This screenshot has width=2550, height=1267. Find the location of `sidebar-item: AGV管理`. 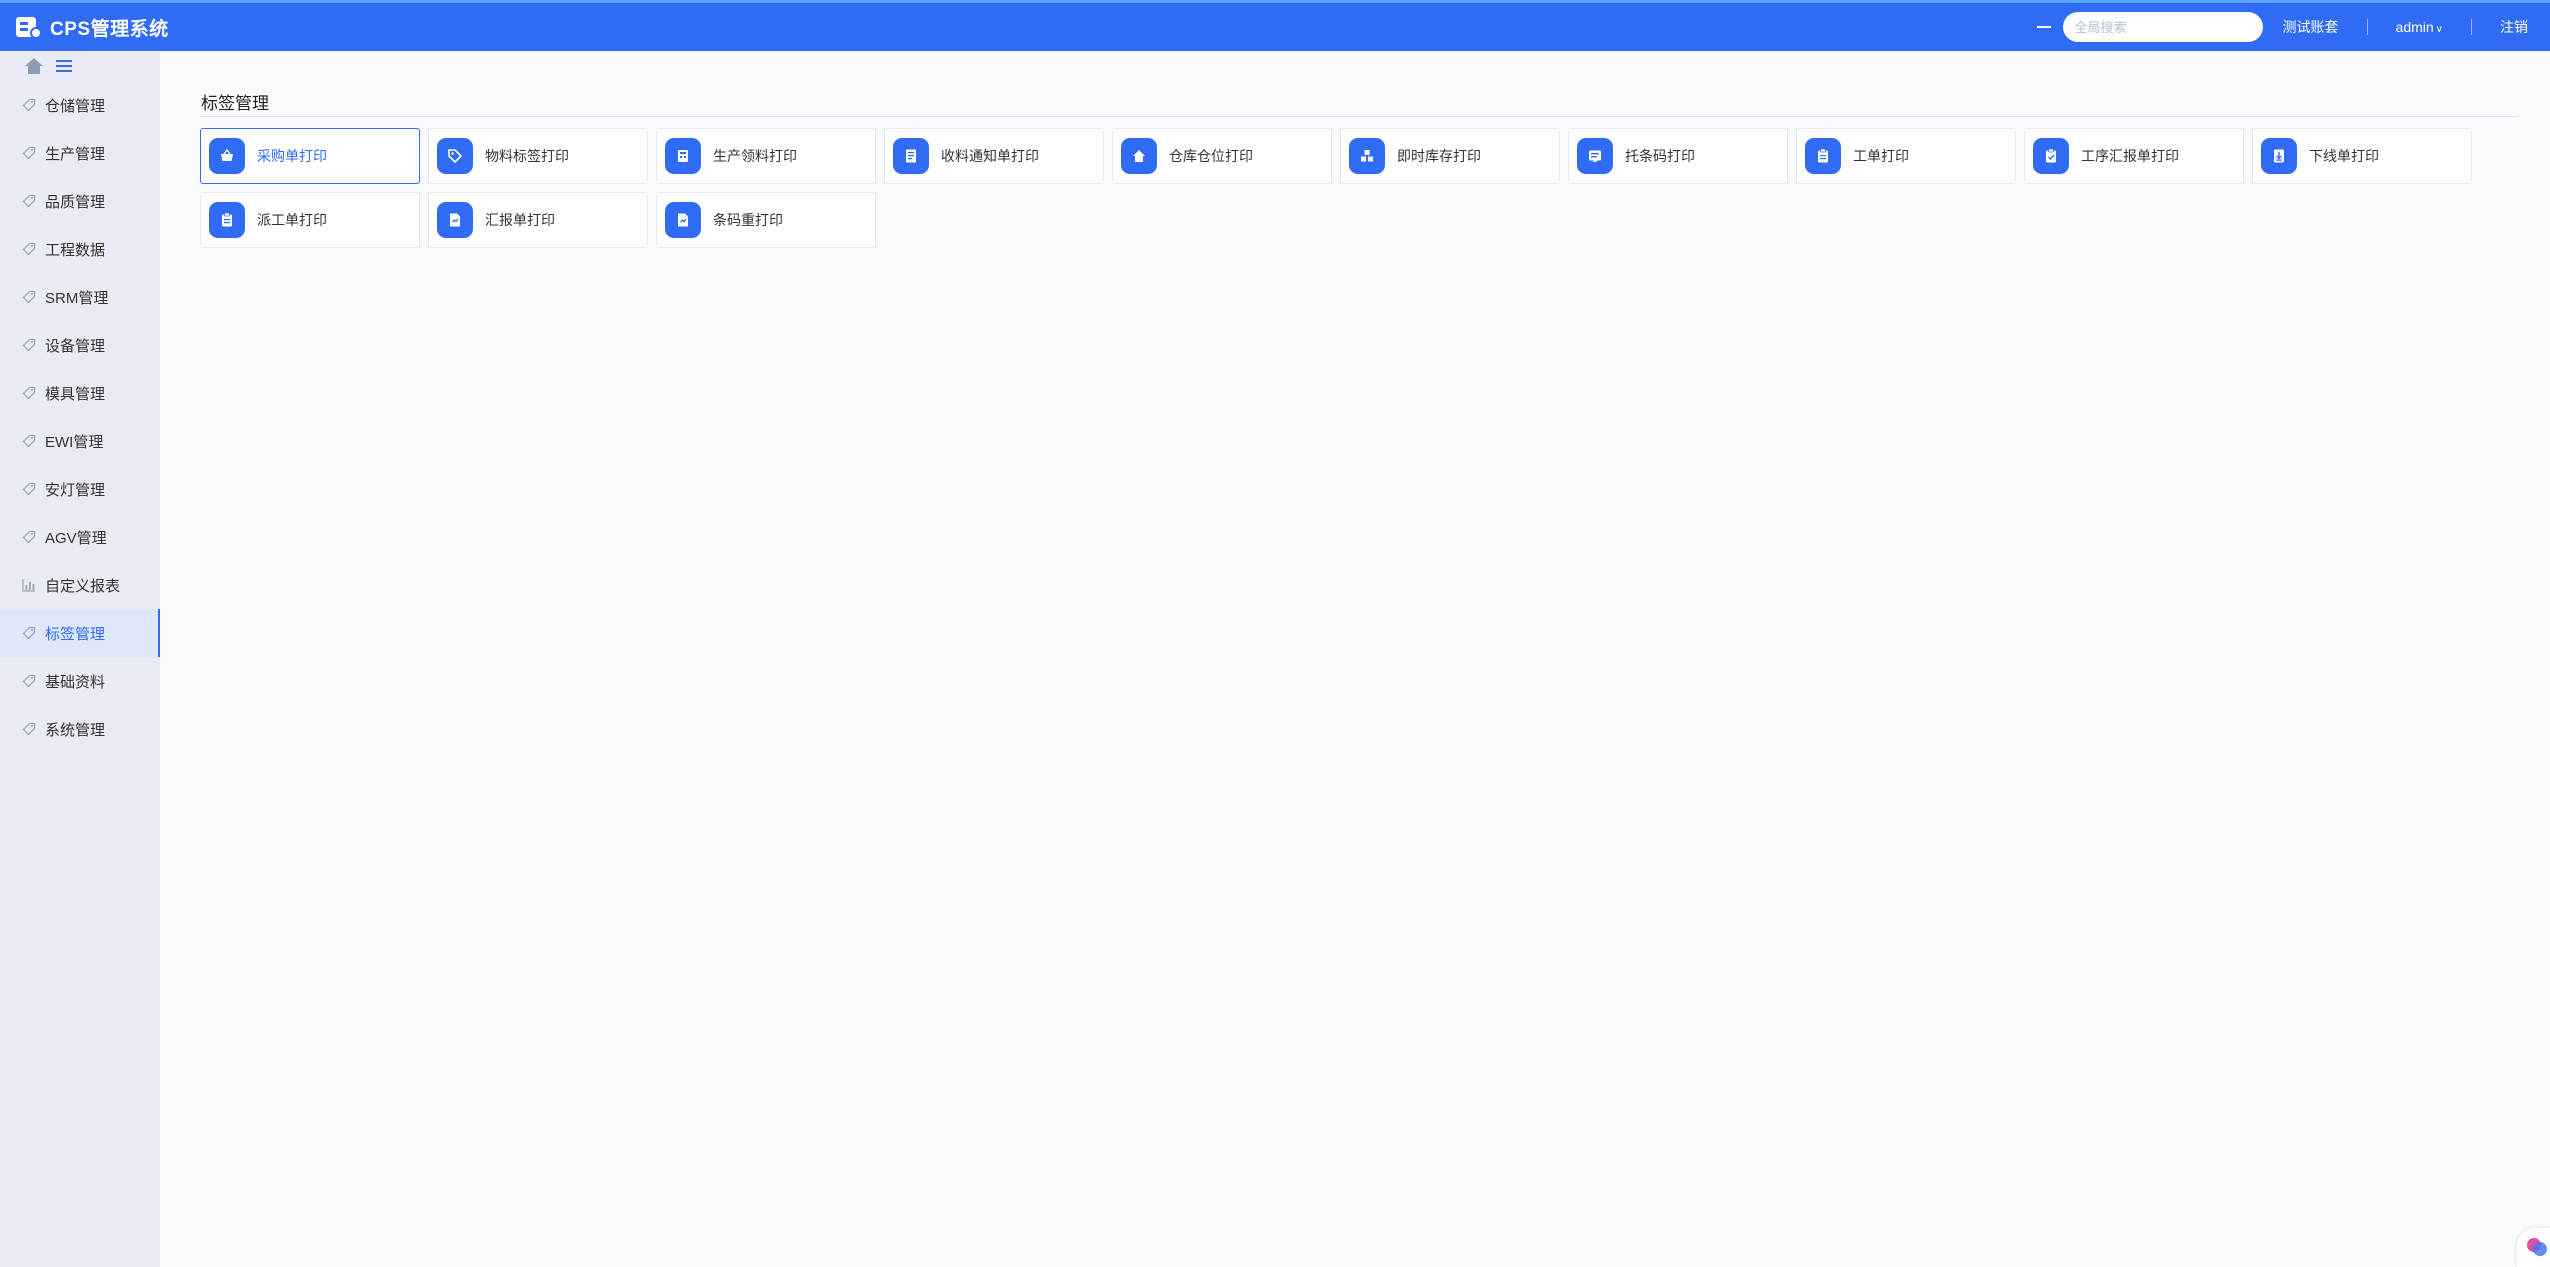

sidebar-item: AGV管理 is located at coordinates (80, 537).